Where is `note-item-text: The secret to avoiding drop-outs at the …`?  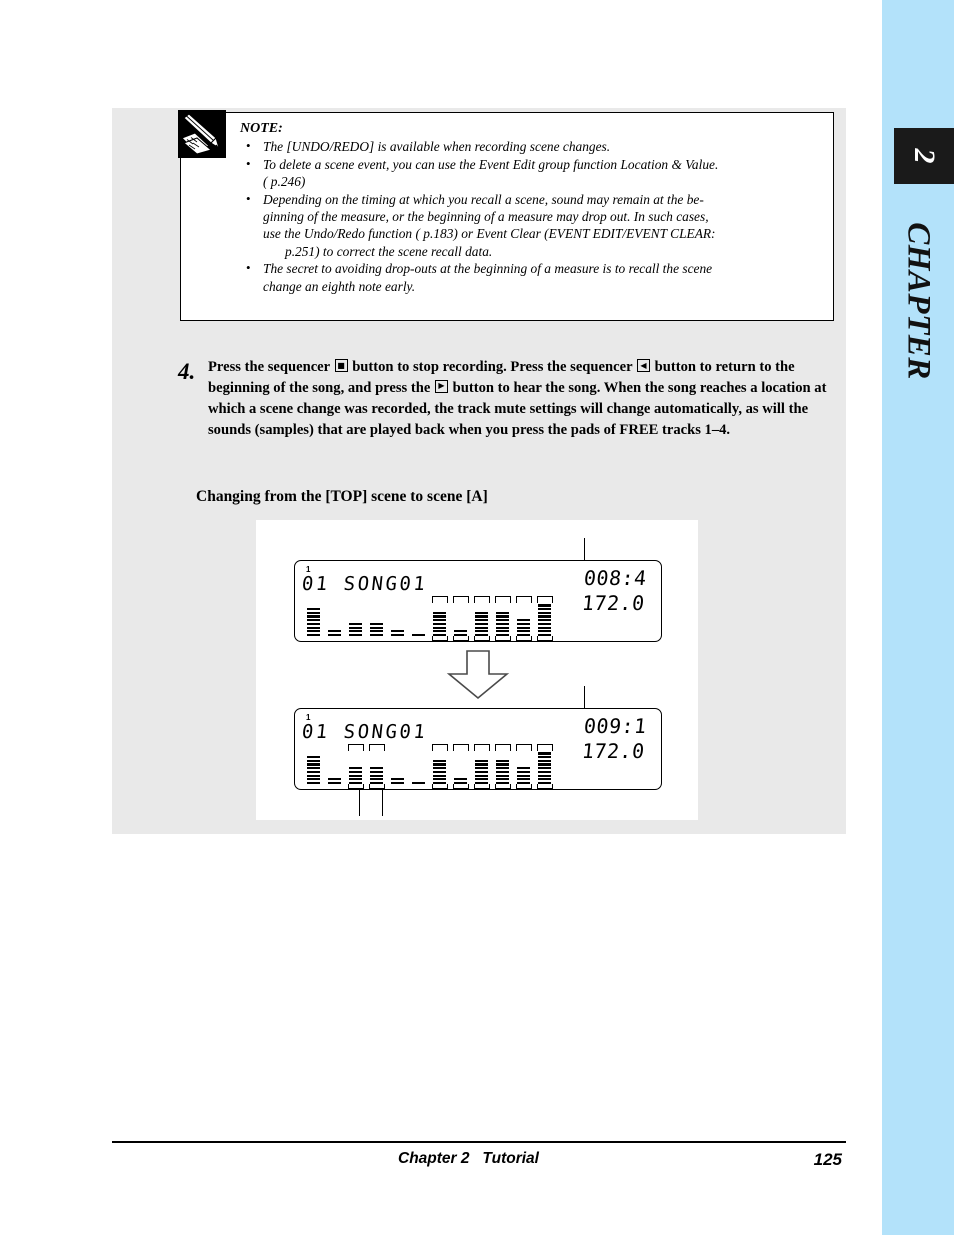
note-item-text: The secret to avoiding drop-outs at the … is located at coordinates (488, 269).